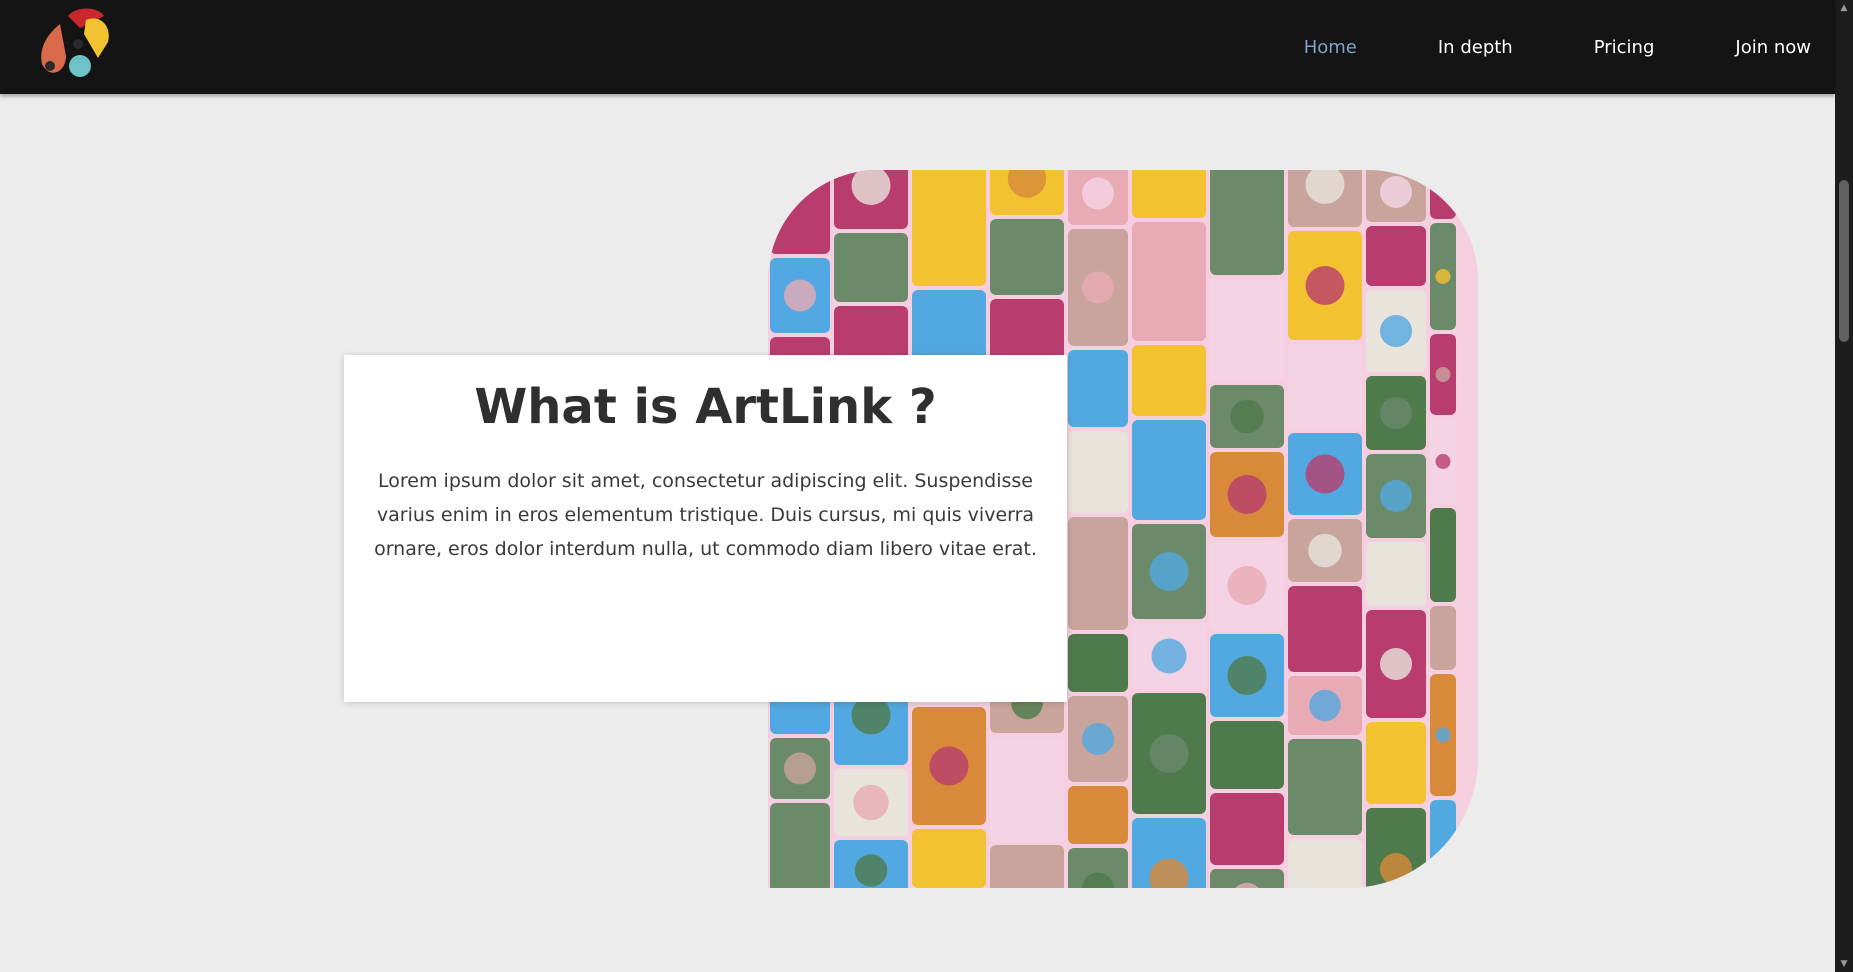  Describe the element at coordinates (74, 47) in the screenshot. I see `artlink-logo-icon` at that location.